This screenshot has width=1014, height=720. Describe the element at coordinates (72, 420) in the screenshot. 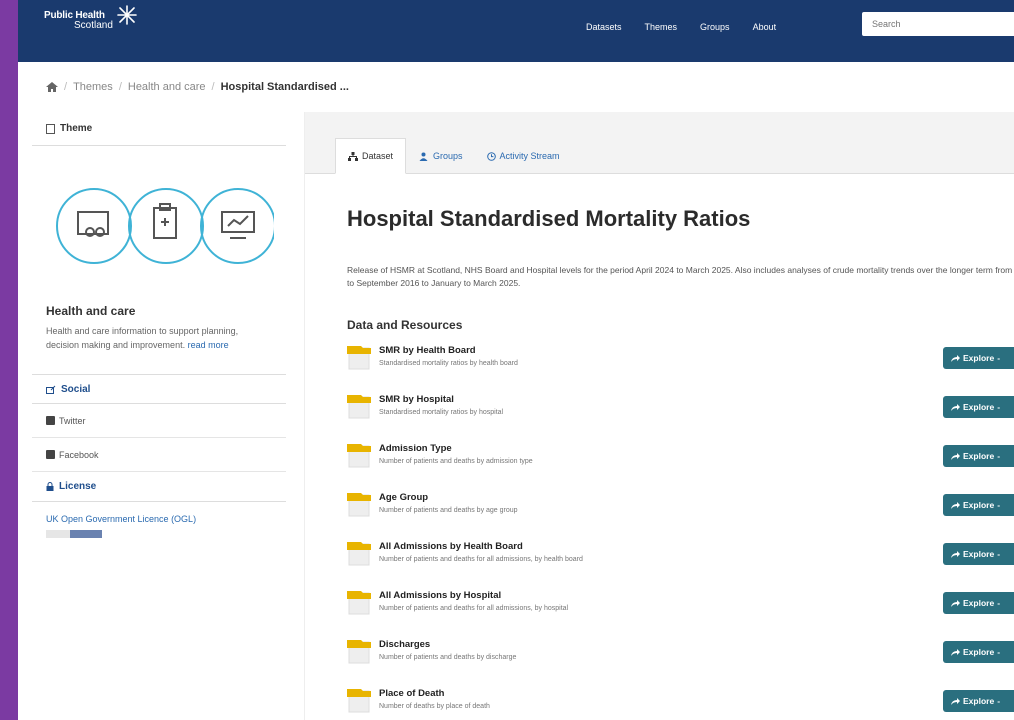

I see `twitter-label: Twitter` at that location.